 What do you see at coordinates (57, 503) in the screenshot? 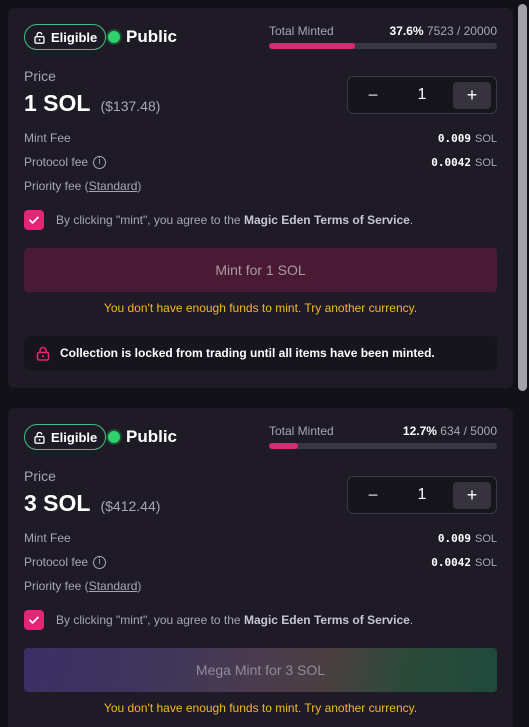
I see `price-value: 3 SOL` at bounding box center [57, 503].